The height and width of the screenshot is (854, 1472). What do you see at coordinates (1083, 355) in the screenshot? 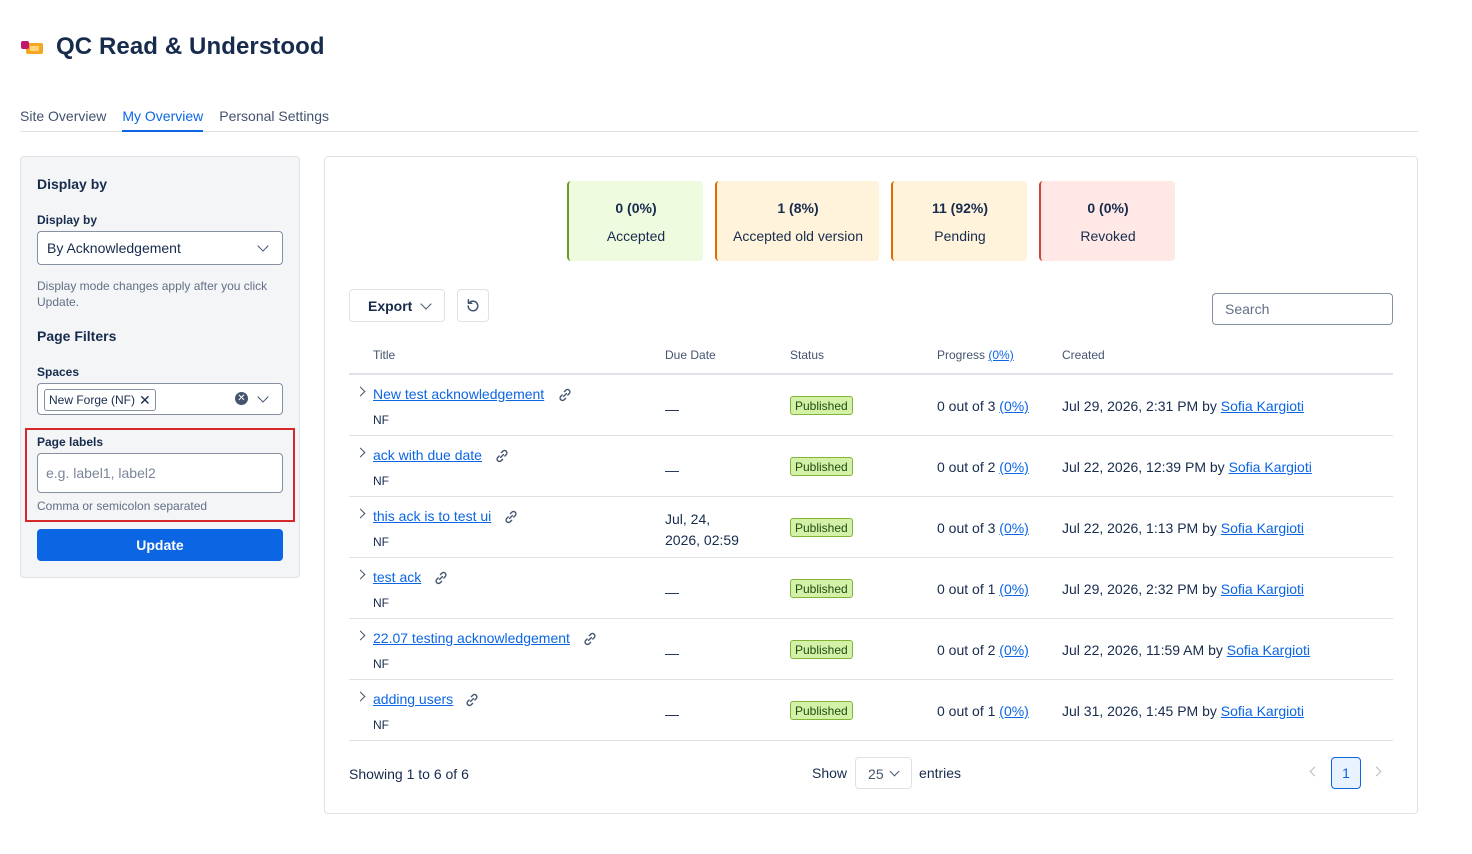
I see `col-created: Created` at bounding box center [1083, 355].